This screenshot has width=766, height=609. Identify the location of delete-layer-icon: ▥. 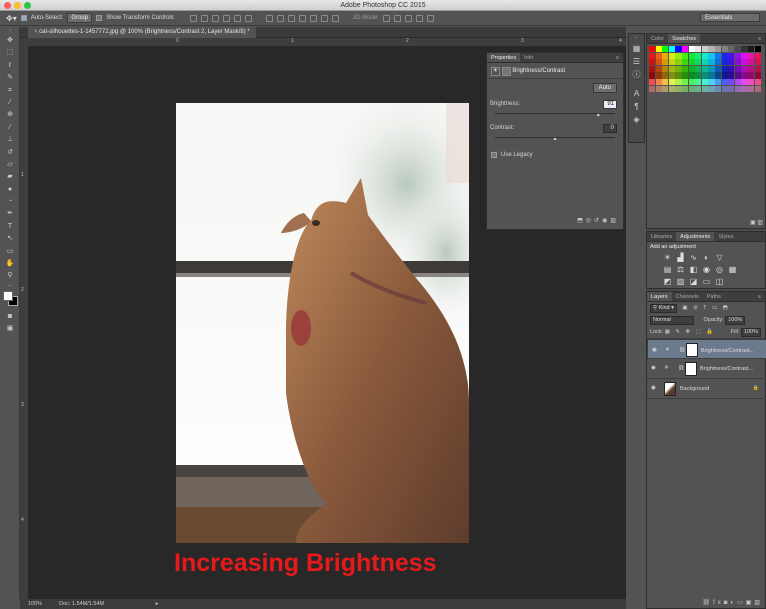
(758, 603).